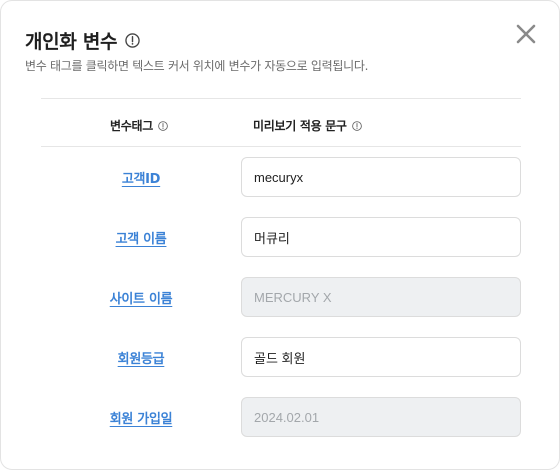  Describe the element at coordinates (381, 237) in the screenshot. I see `preview-input-customer-name` at that location.